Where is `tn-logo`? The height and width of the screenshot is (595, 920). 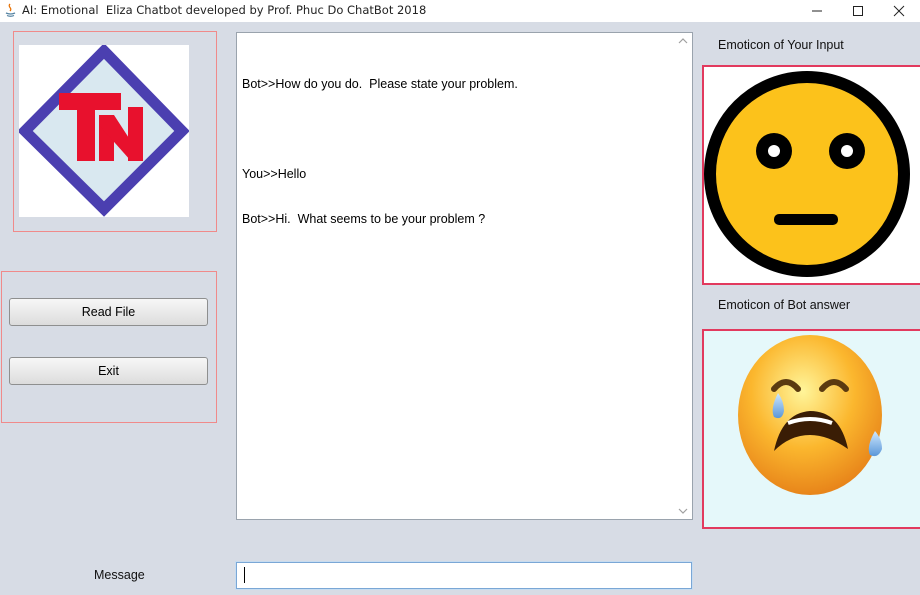
tn-logo is located at coordinates (103, 130).